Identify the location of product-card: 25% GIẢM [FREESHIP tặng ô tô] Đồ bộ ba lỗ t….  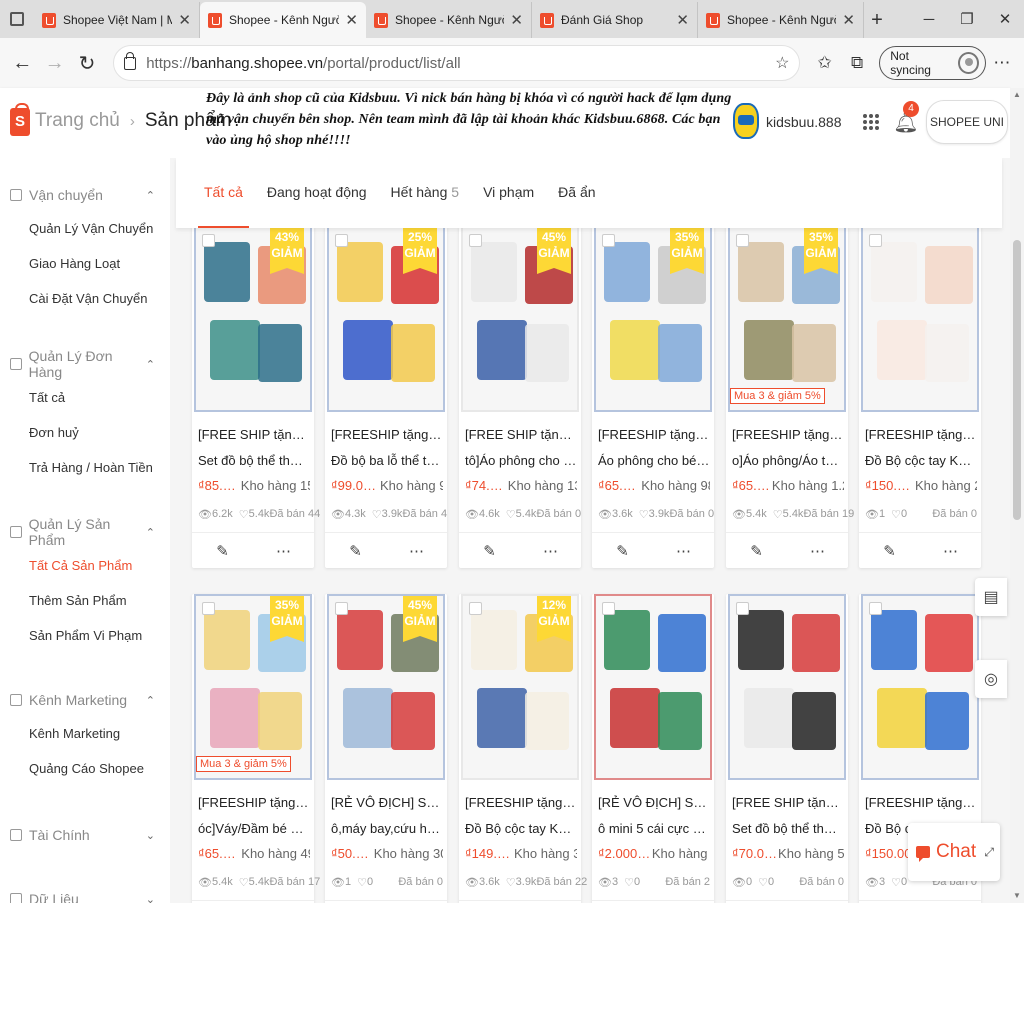
(386, 397).